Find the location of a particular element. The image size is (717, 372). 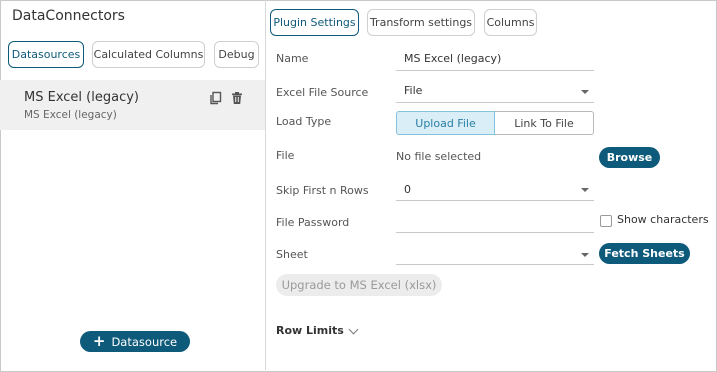

sheet-underline is located at coordinates (495, 264).